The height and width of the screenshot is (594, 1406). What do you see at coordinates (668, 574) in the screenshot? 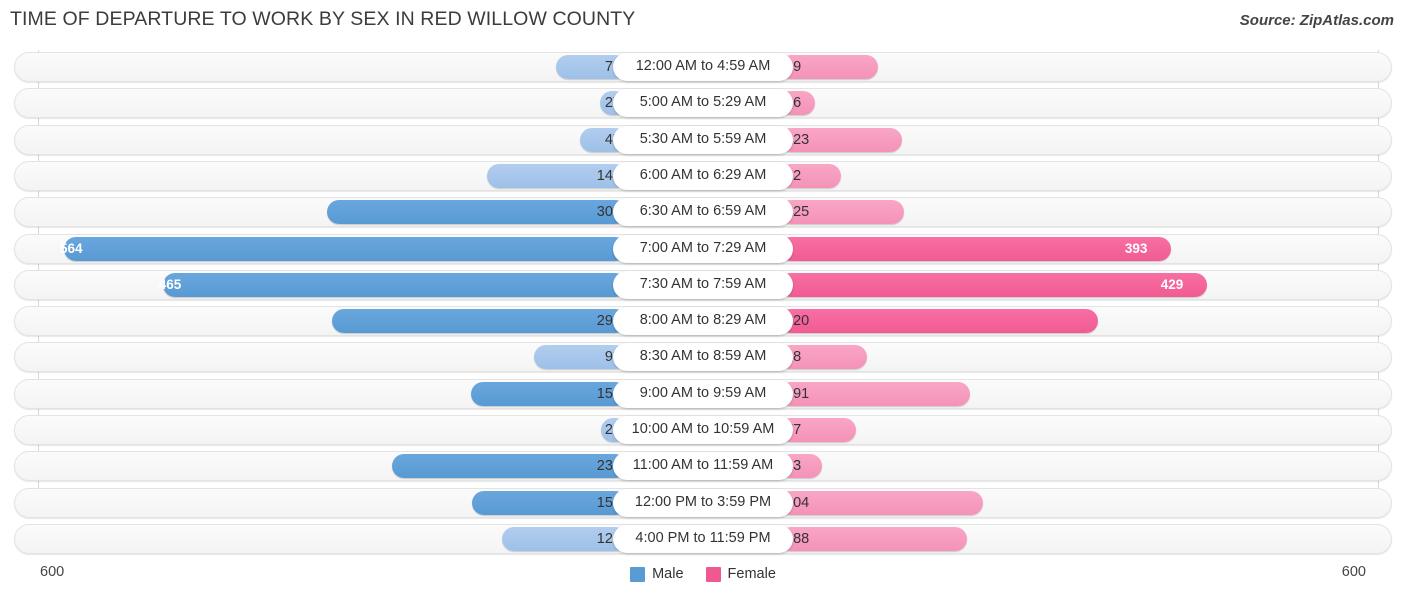
I see `legend-label-male: Male` at bounding box center [668, 574].